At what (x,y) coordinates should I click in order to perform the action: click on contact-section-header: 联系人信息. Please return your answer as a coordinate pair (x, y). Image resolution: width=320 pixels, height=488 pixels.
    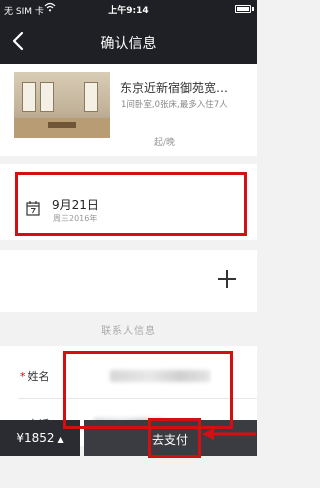
    Looking at the image, I should click on (128, 331).